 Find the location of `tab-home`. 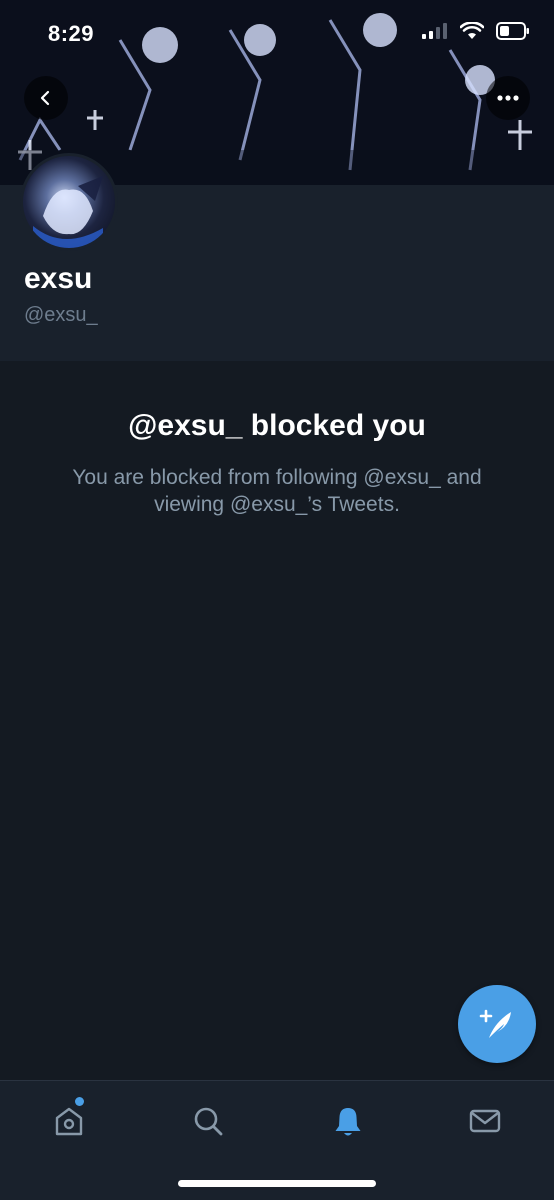

tab-home is located at coordinates (69, 1120).